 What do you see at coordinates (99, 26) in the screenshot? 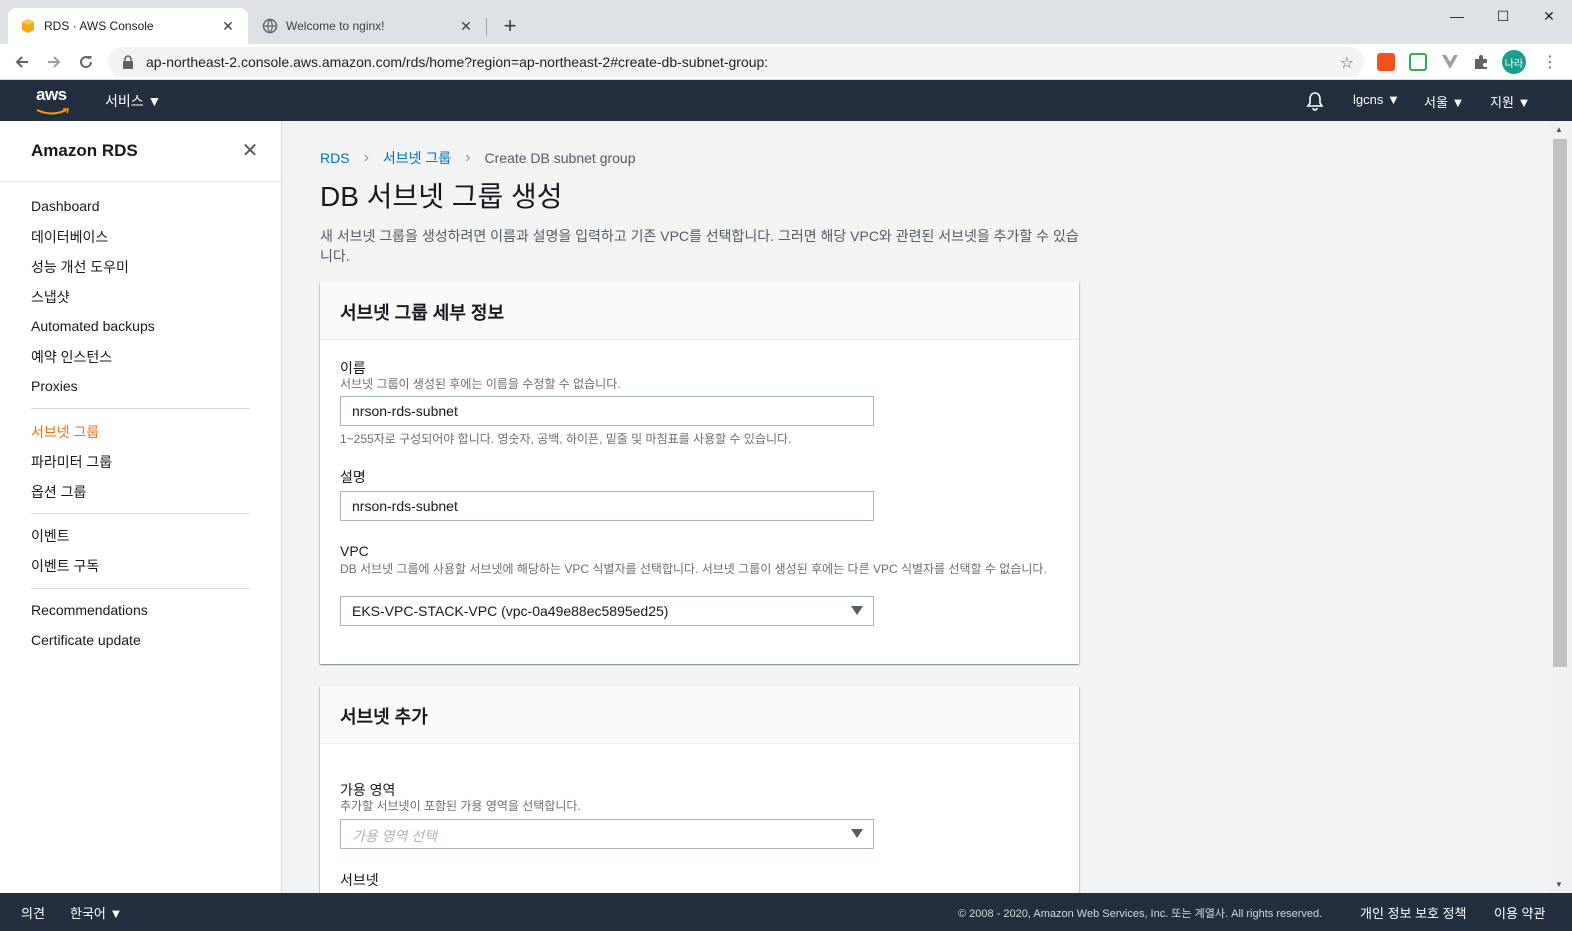
I see `tab-title: RDS · AWS Console` at bounding box center [99, 26].